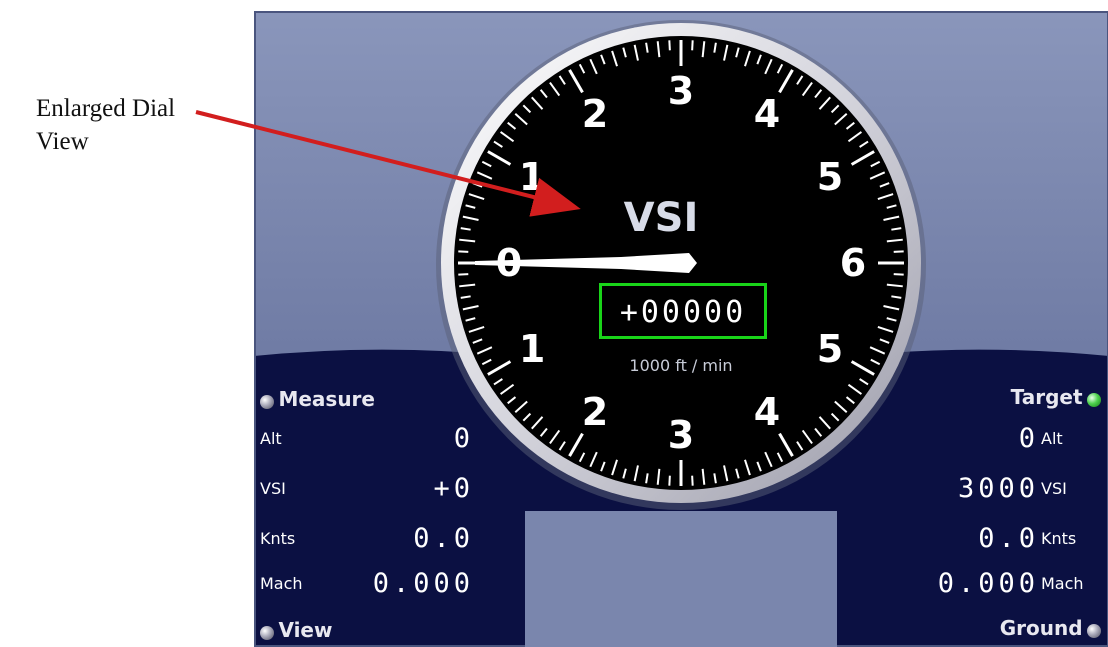  I want to click on arrow-line, so click(388, 163).